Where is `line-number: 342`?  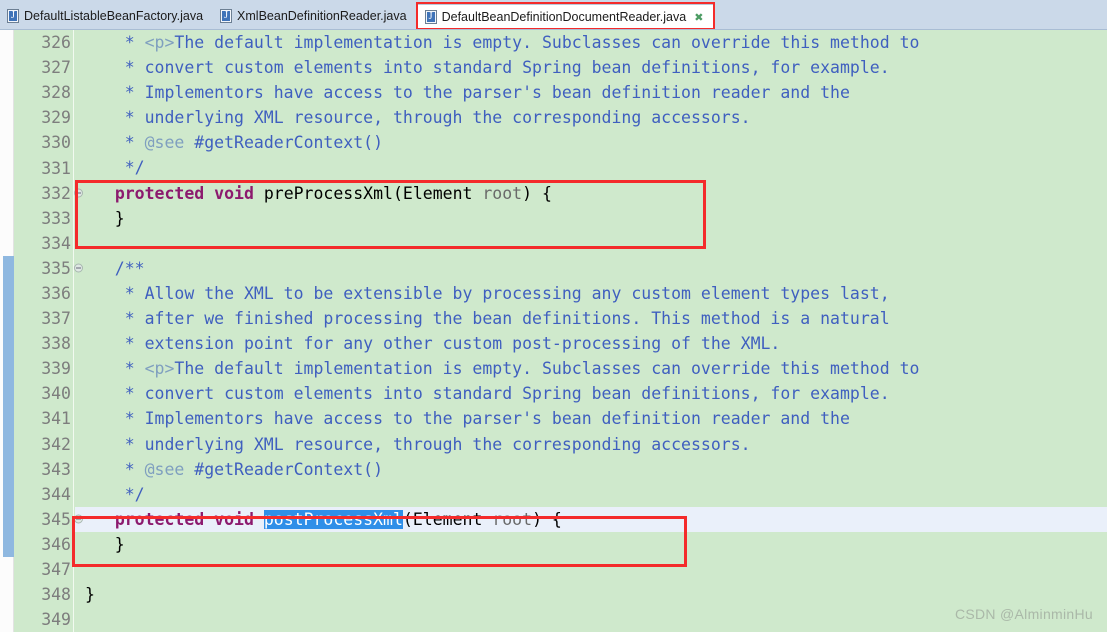 line-number: 342 is located at coordinates (43, 444).